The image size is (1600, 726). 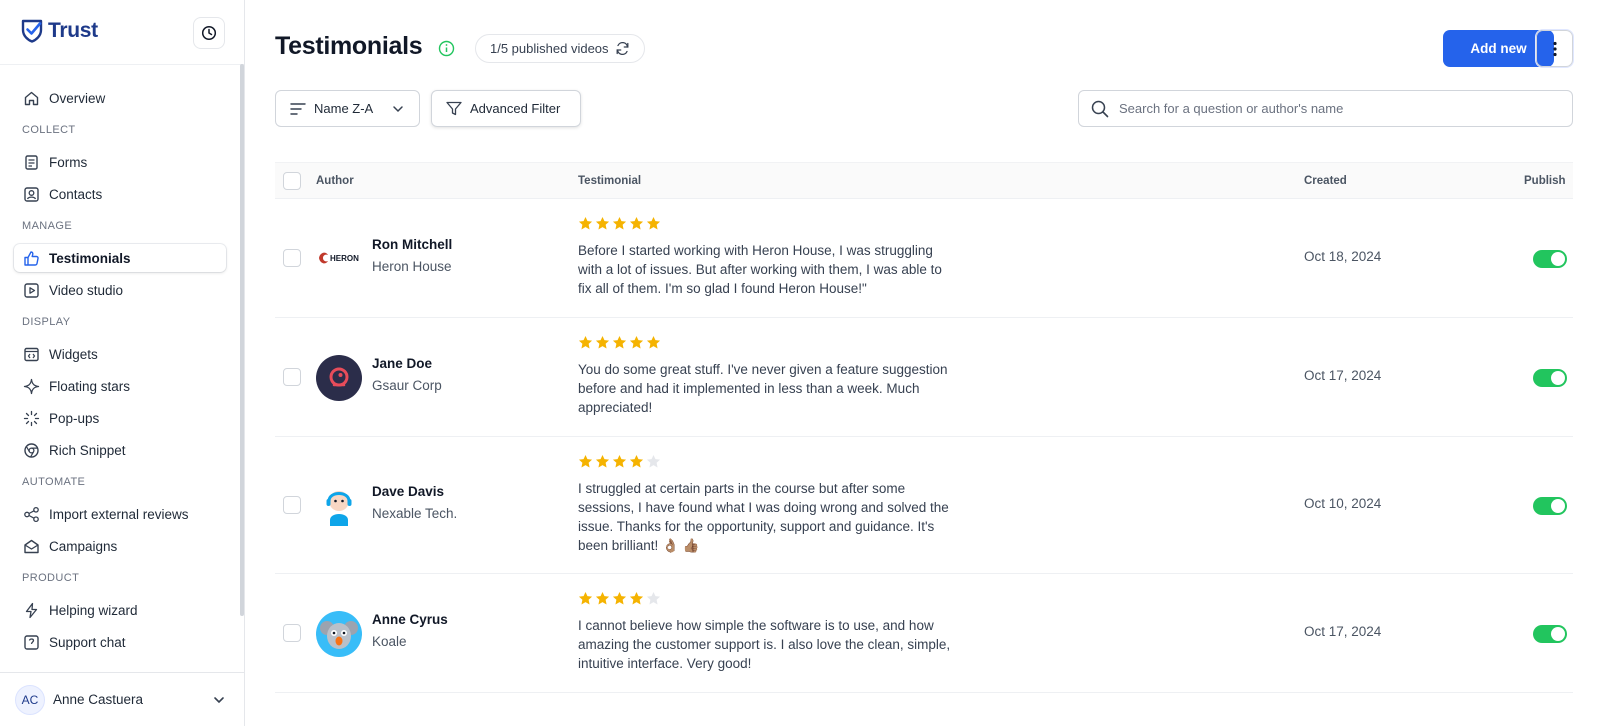 I want to click on clock-history-icon, so click(x=209, y=33).